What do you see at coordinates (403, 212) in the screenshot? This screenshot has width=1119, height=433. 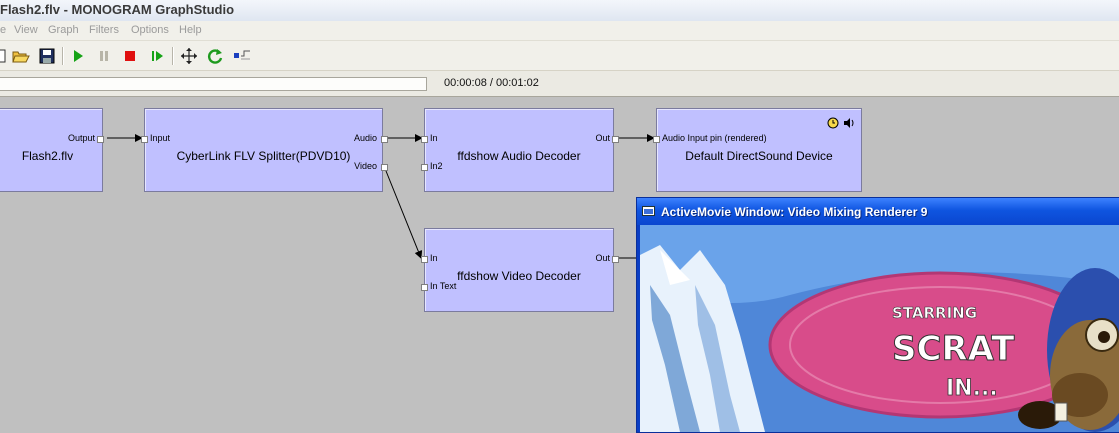 I see `connection-splitter-video` at bounding box center [403, 212].